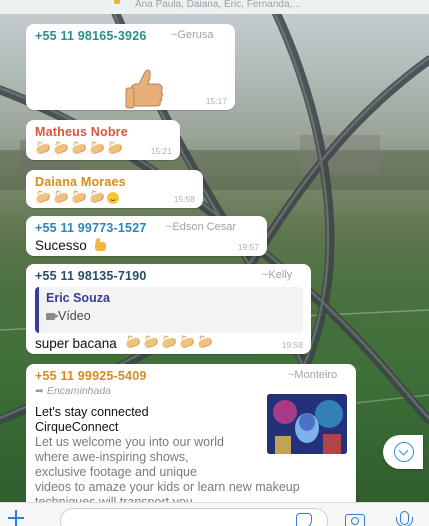  Describe the element at coordinates (130, 67) in the screenshot. I see `message-bubble: +55 11 98165-3926 ~Gerusa 15:17` at that location.